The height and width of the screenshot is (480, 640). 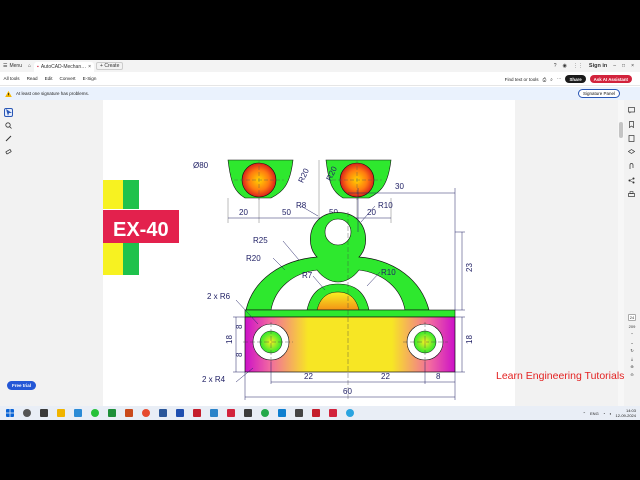 What do you see at coordinates (559, 79) in the screenshot?
I see `more-icon: ⋯` at bounding box center [559, 79].